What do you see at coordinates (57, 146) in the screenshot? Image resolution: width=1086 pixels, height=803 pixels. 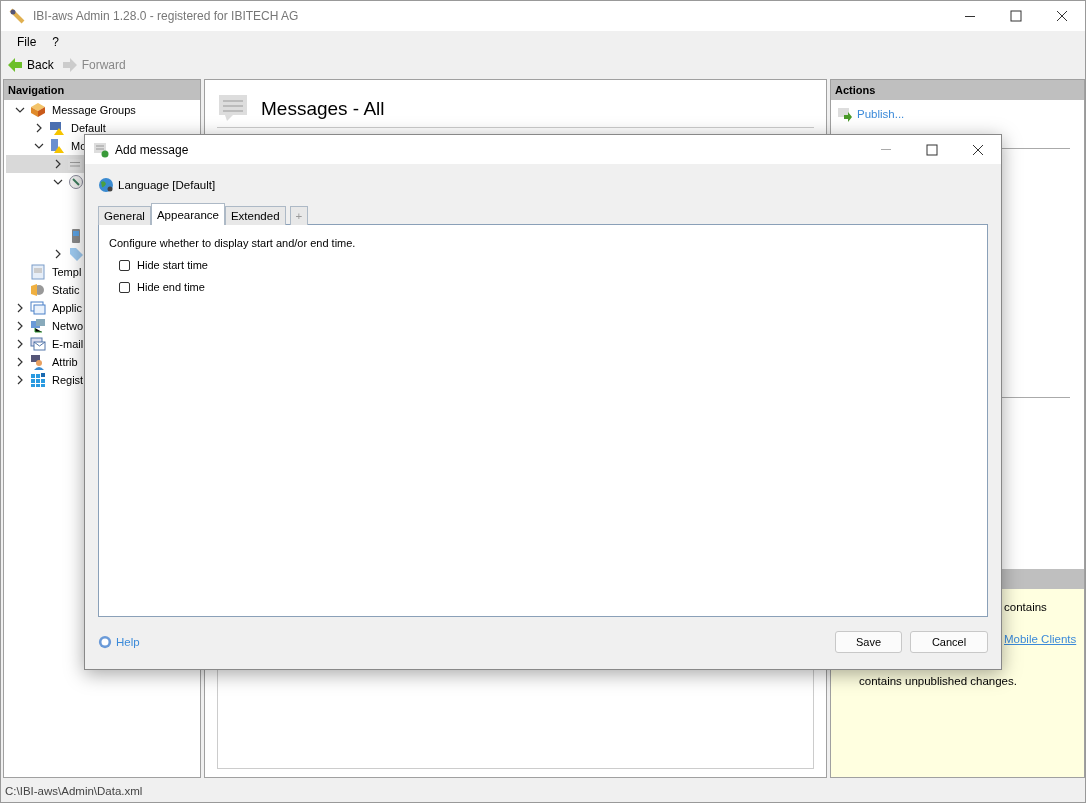 I see `device-warning-icon` at bounding box center [57, 146].